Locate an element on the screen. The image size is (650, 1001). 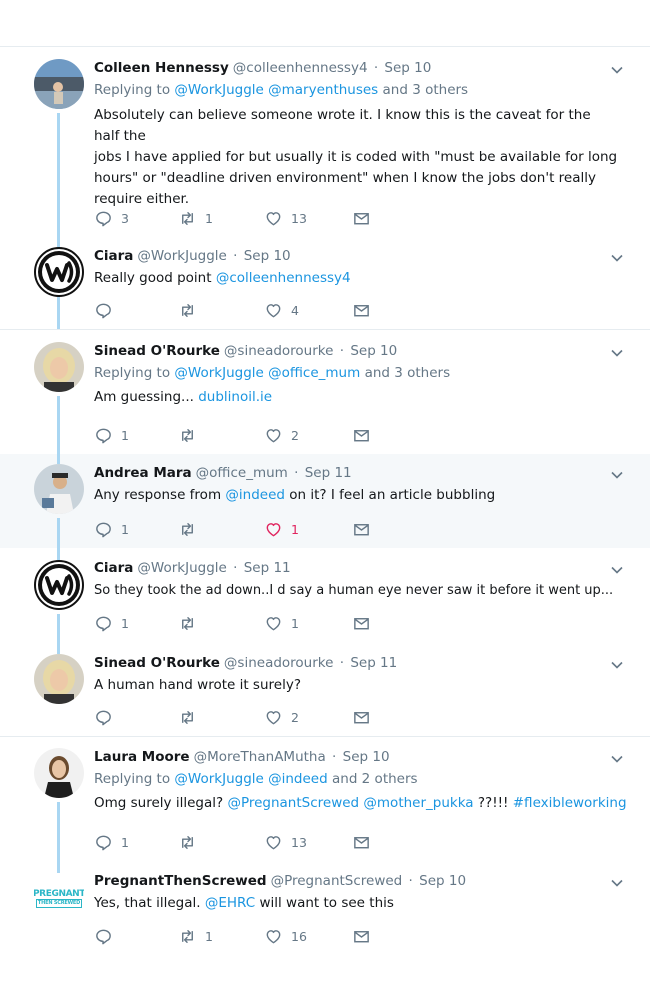
link: dublinoil.ie is located at coordinates (235, 397).